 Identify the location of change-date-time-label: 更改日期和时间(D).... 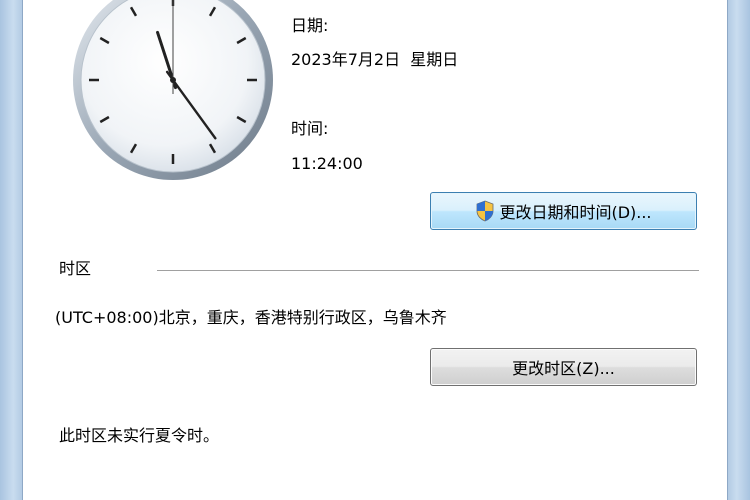
(575, 212).